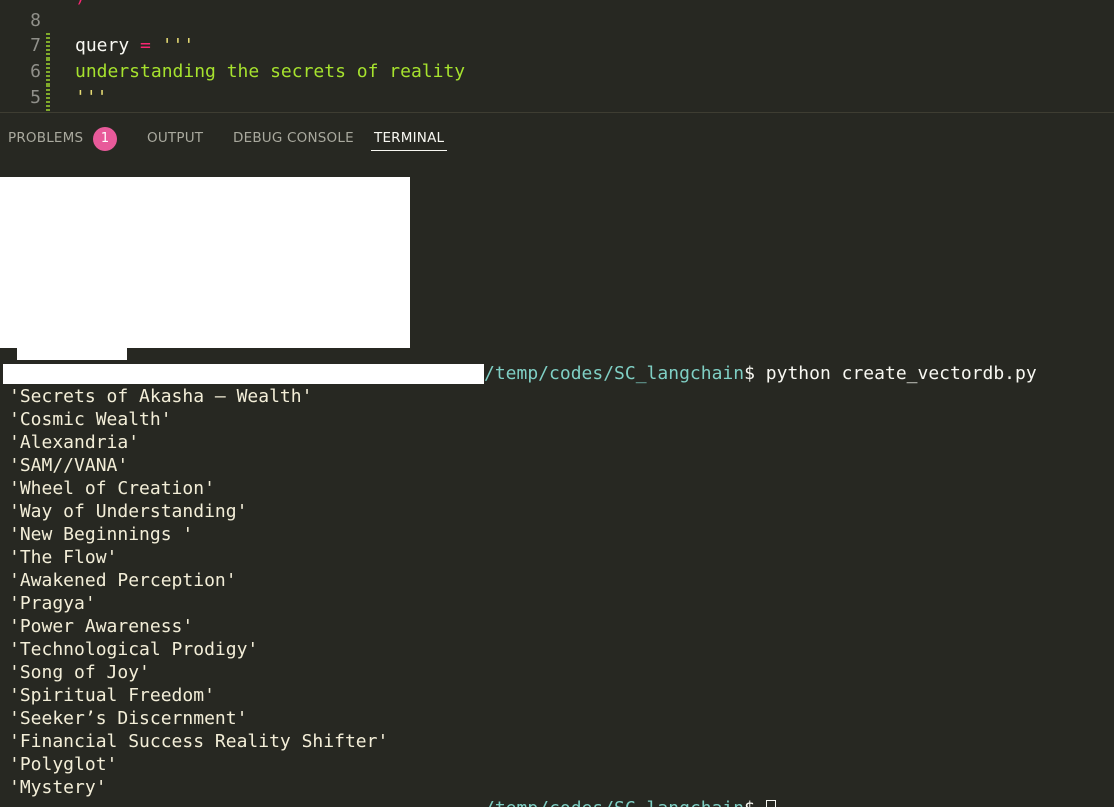 The height and width of the screenshot is (807, 1114). I want to click on code-text: query = ''', so click(134, 46).